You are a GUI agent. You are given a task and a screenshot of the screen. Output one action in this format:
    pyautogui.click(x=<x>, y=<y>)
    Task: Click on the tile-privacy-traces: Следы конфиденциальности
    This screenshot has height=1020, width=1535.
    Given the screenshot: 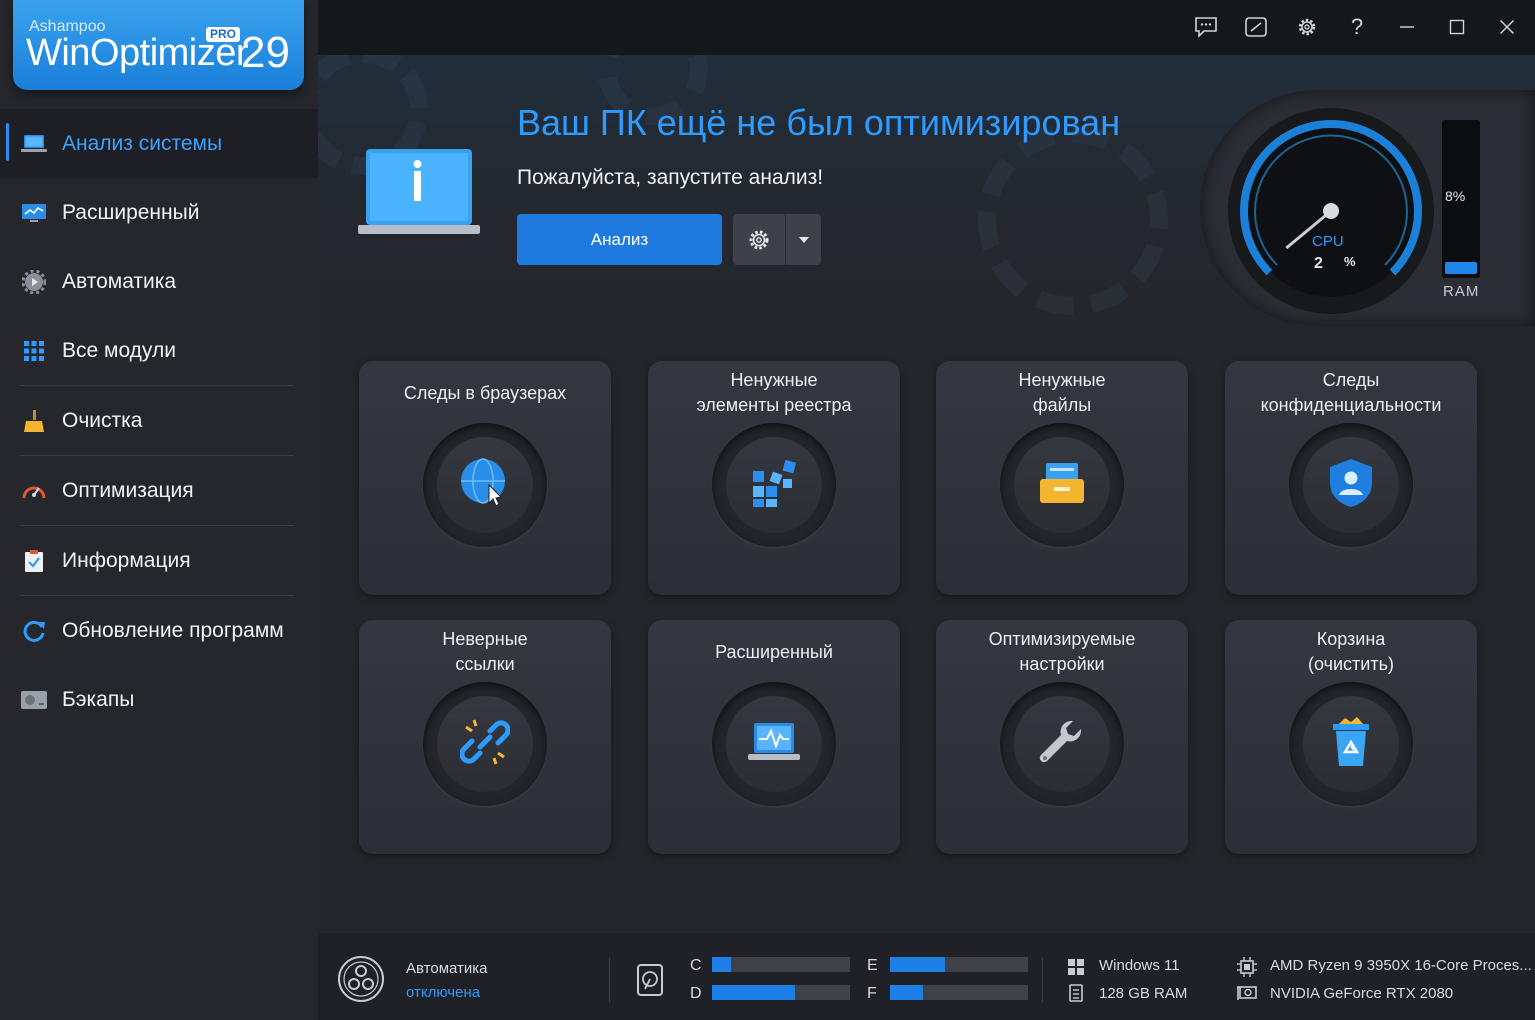 What is the action you would take?
    pyautogui.click(x=1351, y=478)
    